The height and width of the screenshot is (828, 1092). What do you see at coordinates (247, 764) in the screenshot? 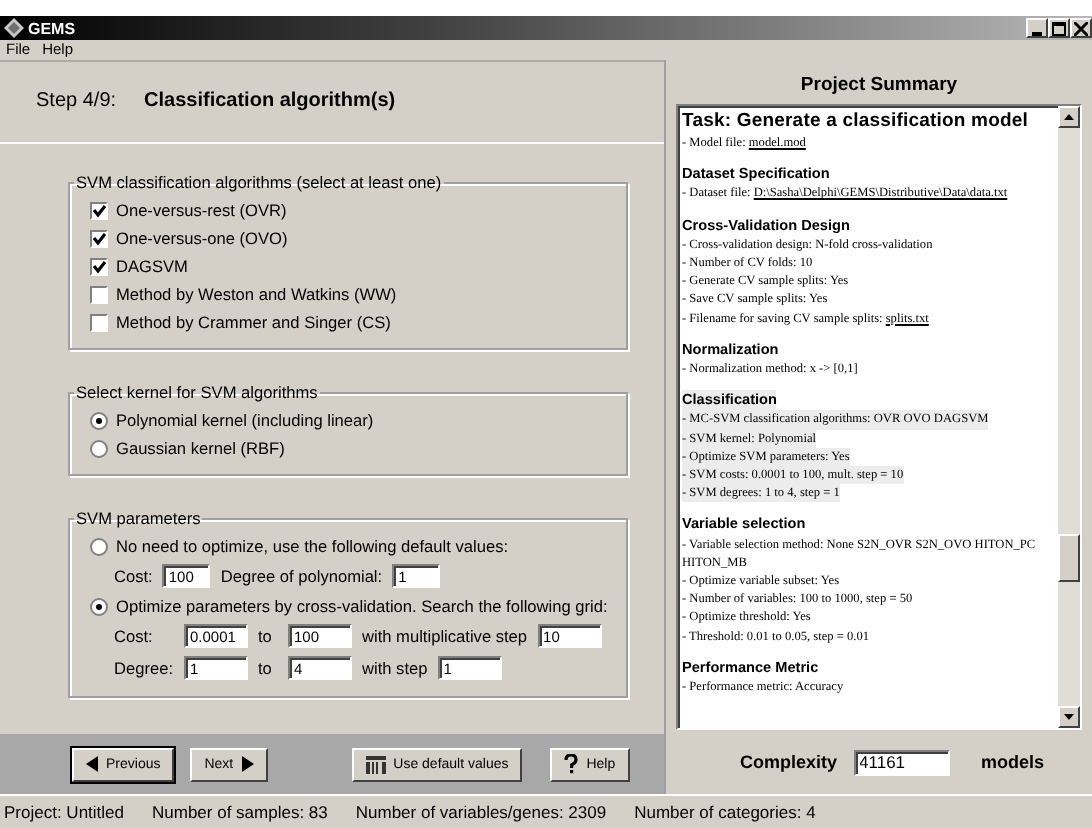
I see `right-triangle-icon` at bounding box center [247, 764].